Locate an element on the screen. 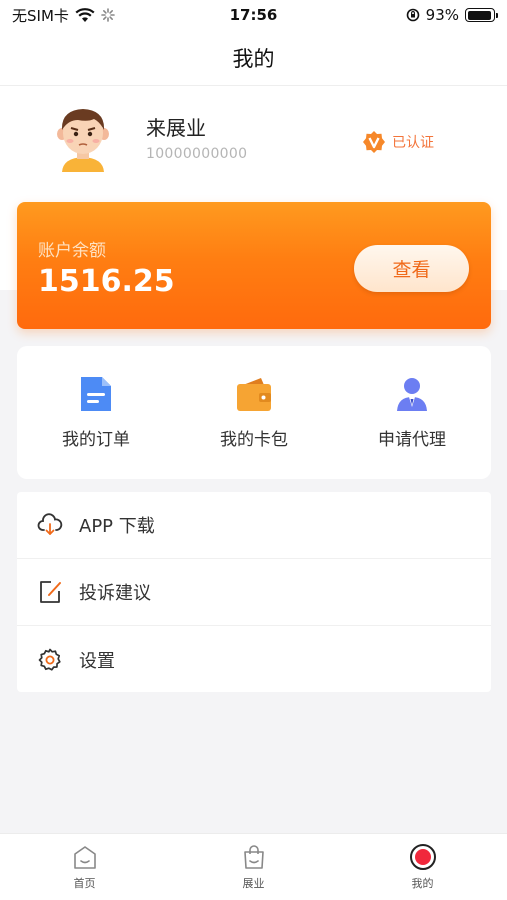 The width and height of the screenshot is (507, 900). gear-icon is located at coordinates (49, 659).